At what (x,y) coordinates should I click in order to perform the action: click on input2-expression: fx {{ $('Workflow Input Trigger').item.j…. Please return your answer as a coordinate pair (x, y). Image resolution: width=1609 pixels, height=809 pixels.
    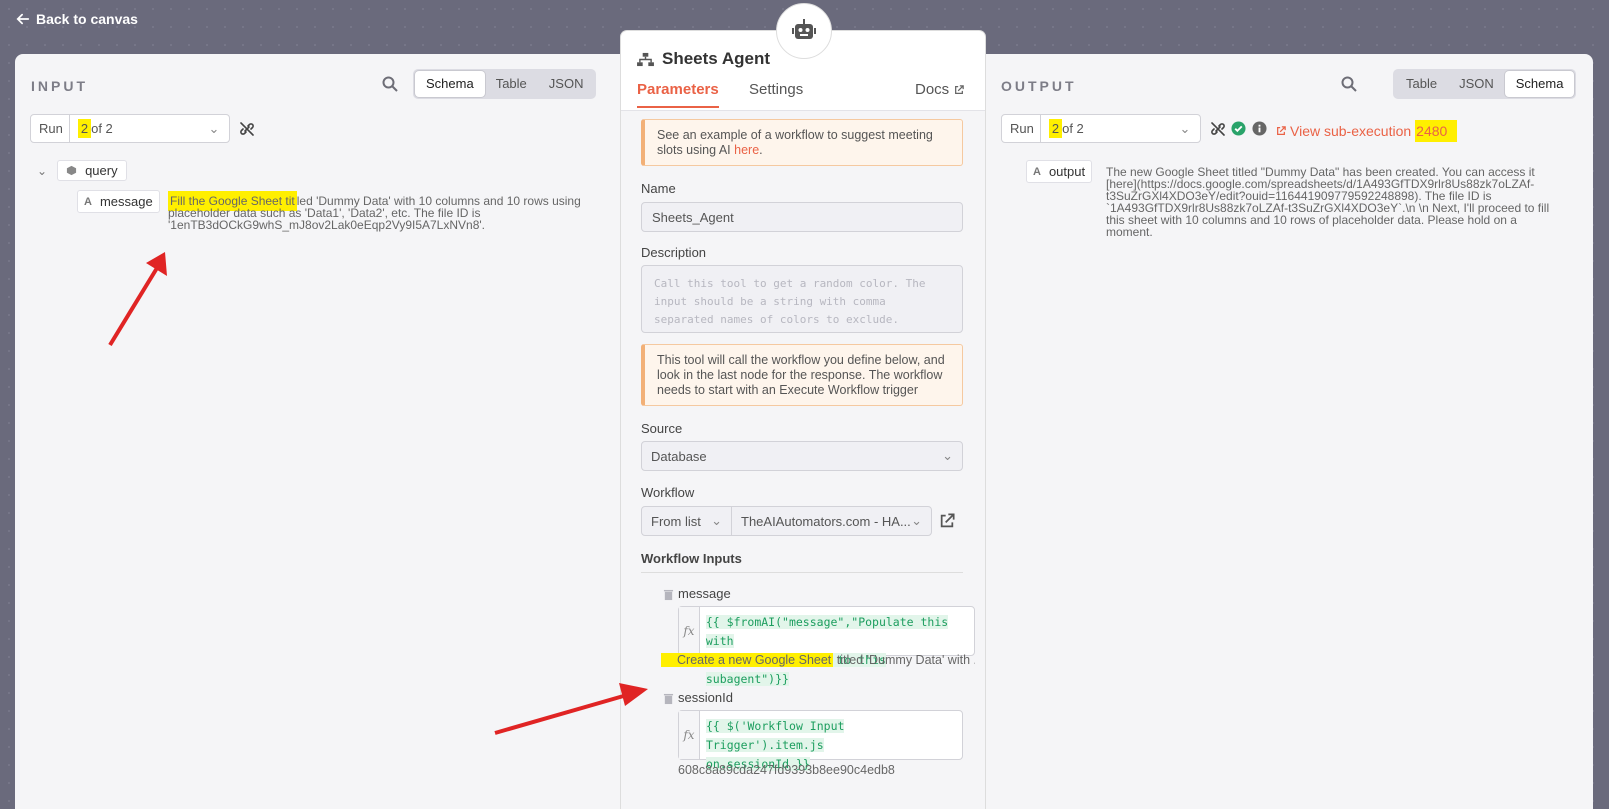
    Looking at the image, I should click on (820, 740).